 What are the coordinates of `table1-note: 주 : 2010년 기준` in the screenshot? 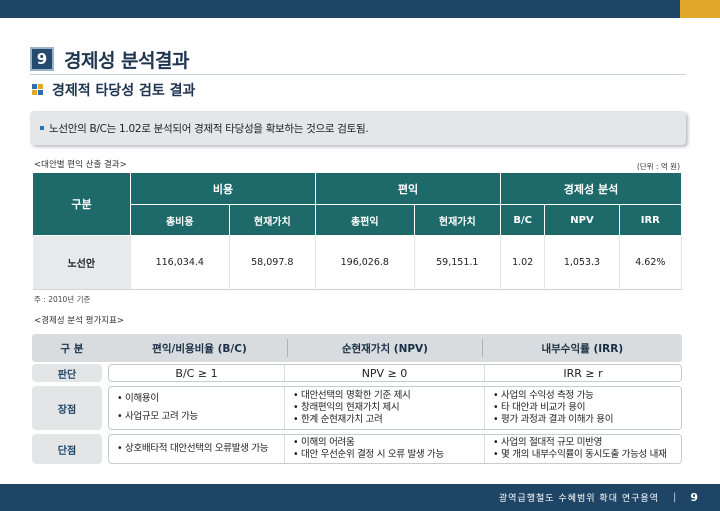 It's located at (62, 299).